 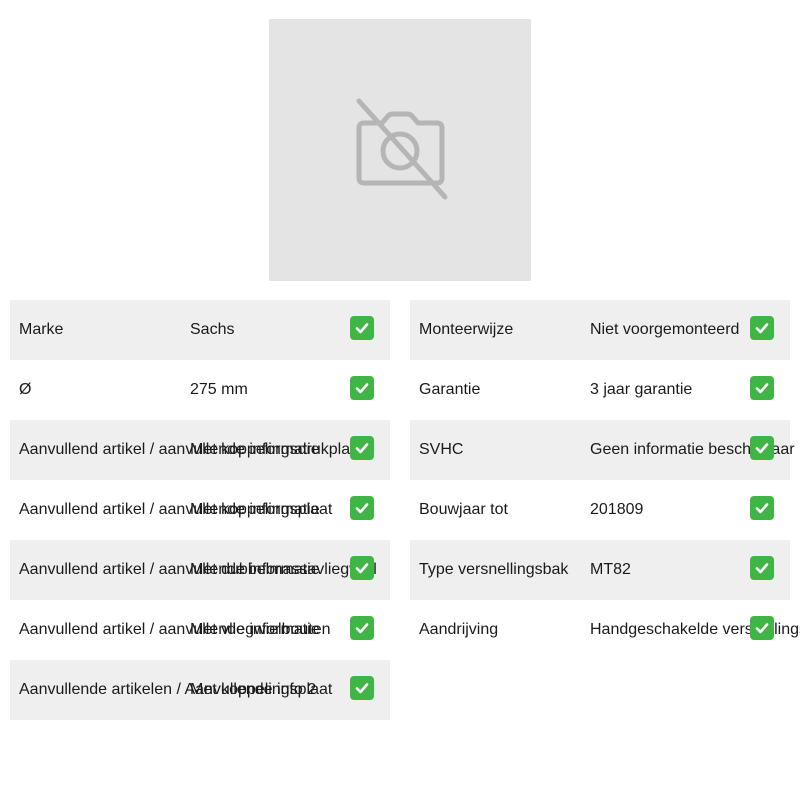 I want to click on spec-row: SVHC Geen informatie beschikbaar, so click(x=602, y=450).